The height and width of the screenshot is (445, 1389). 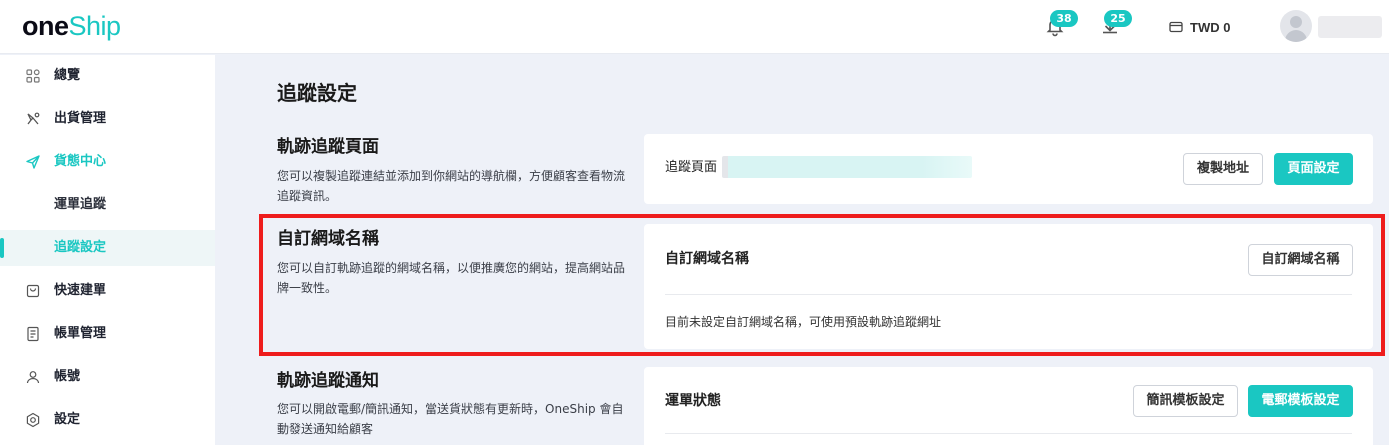 I want to click on sidebar-item-label: 快速建單, so click(x=80, y=290).